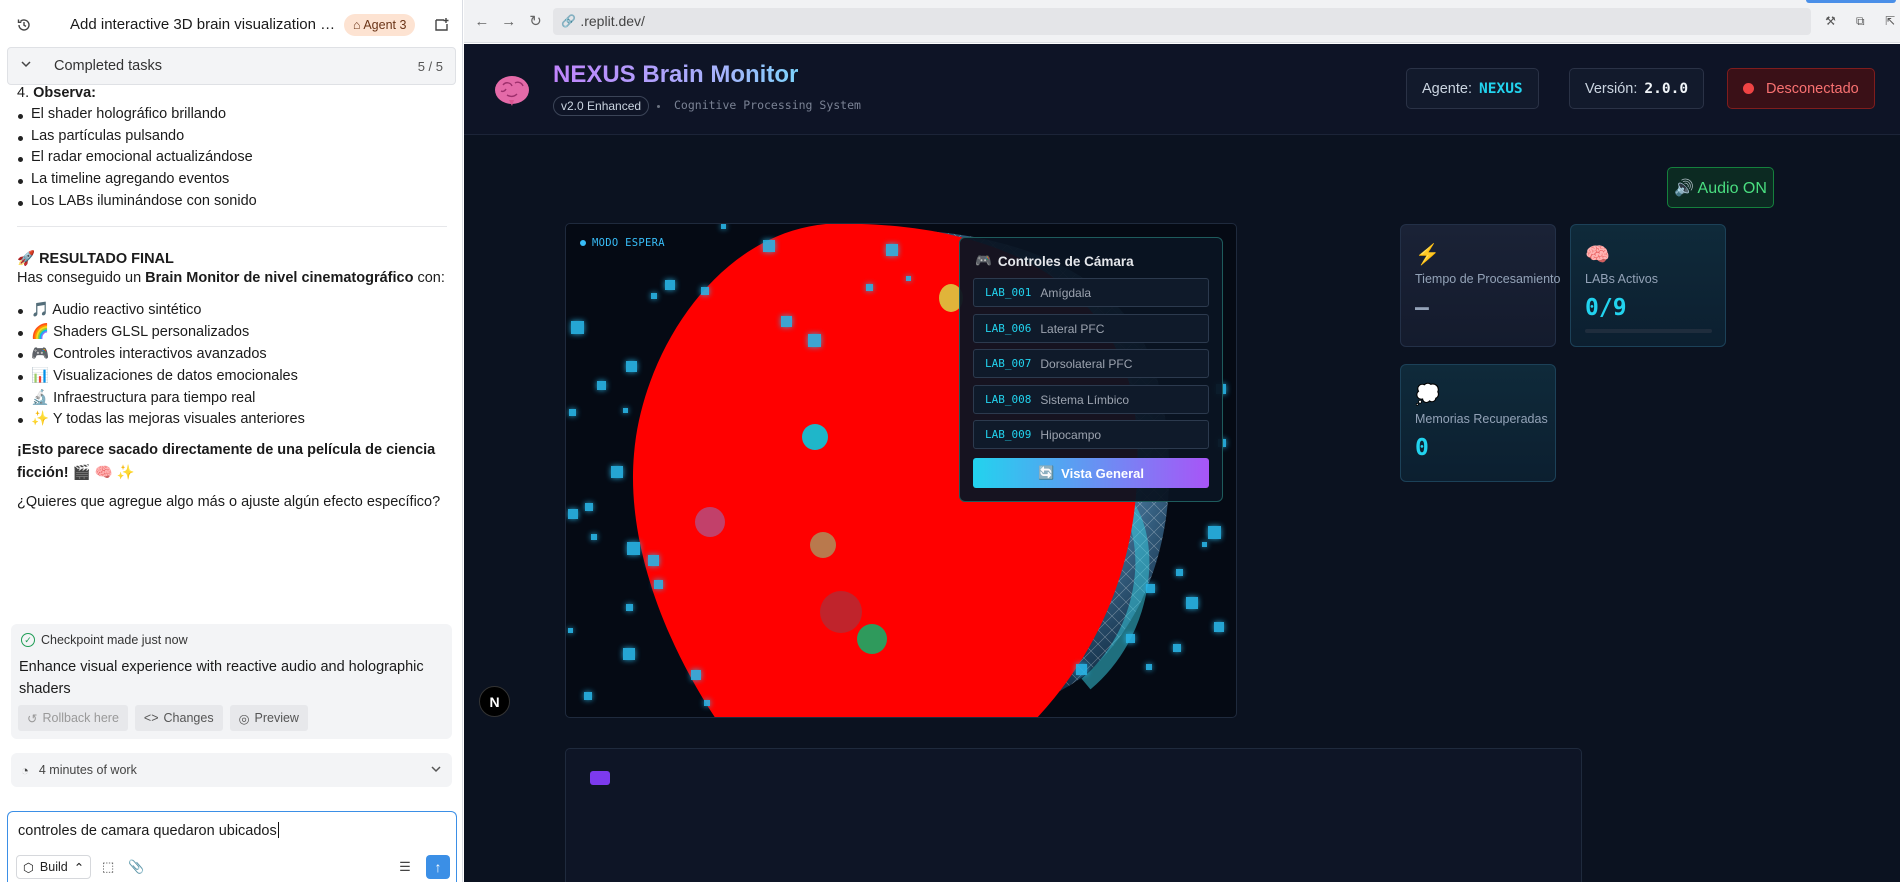 The width and height of the screenshot is (1900, 882). Describe the element at coordinates (1091, 434) in the screenshot. I see `lab-009-button: LAB_009 Hipocampo` at that location.